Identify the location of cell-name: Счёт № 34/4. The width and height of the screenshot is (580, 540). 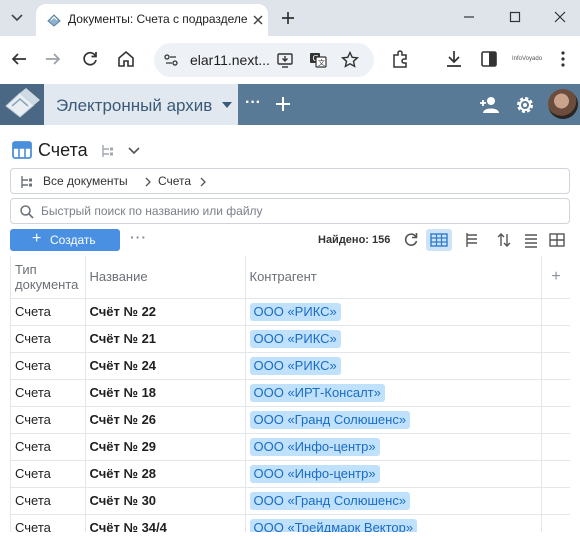
(165, 523).